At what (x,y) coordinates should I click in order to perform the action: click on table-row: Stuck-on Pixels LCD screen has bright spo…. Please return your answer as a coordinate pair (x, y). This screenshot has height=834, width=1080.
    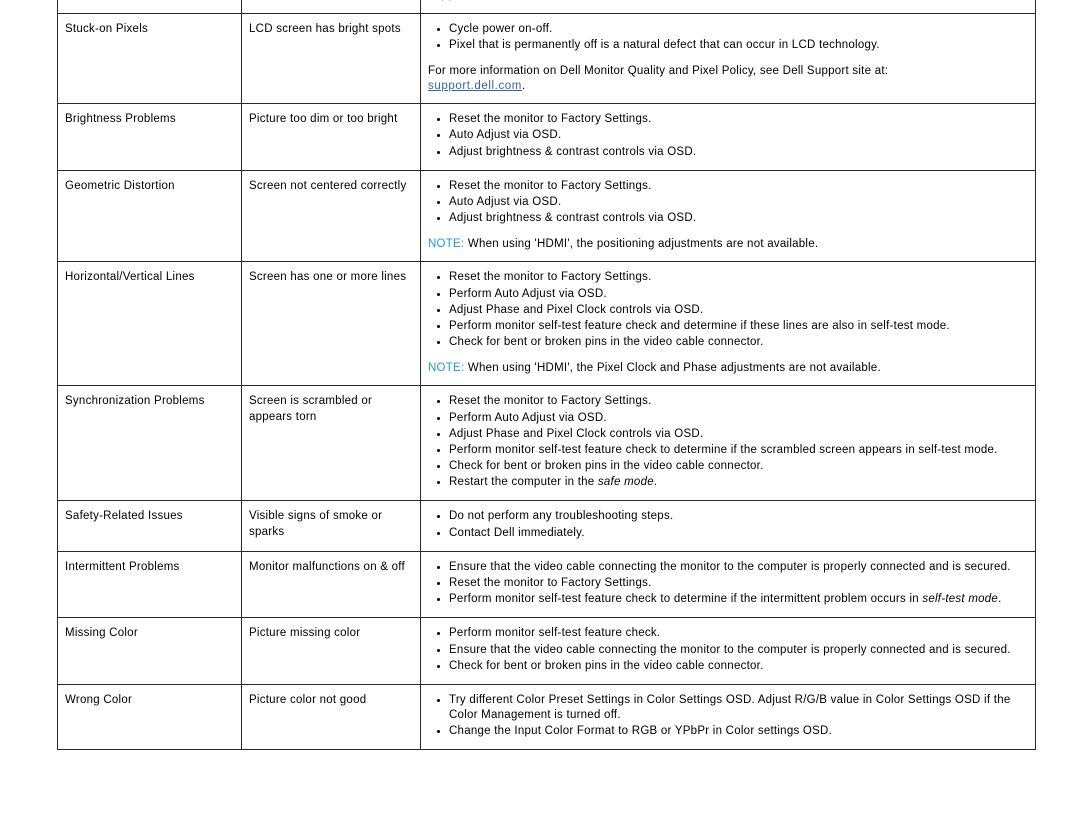
    Looking at the image, I should click on (546, 58).